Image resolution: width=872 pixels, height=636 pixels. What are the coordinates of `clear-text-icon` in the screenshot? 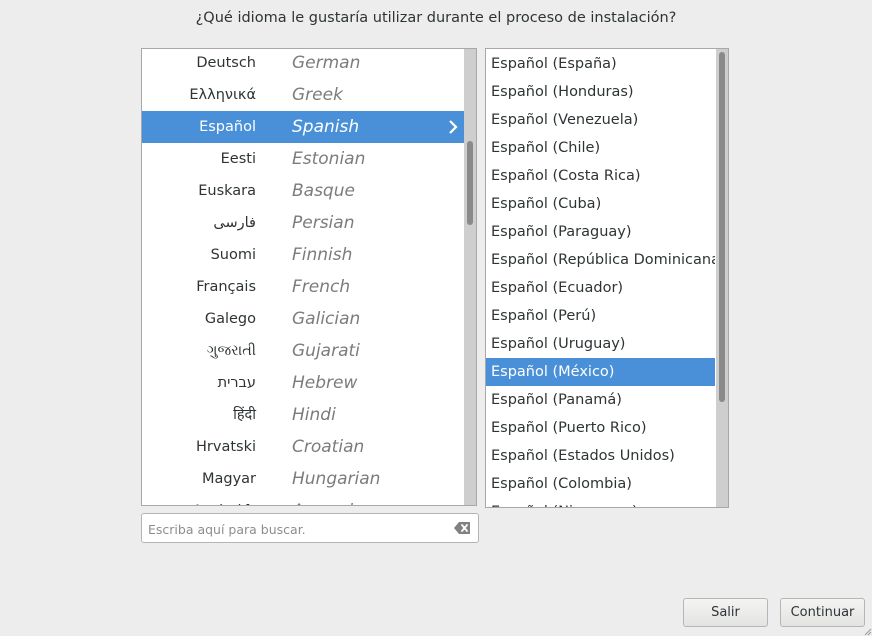 It's located at (462, 528).